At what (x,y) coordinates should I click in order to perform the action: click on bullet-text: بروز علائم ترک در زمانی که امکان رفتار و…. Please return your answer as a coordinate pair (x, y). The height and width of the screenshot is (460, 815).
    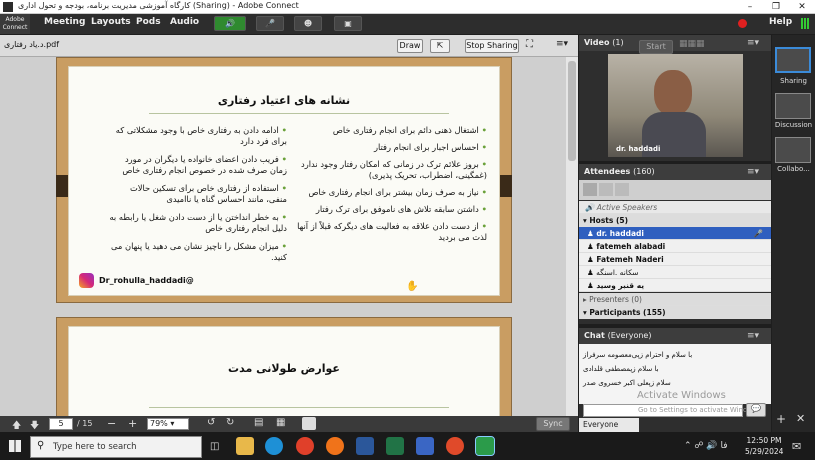
    Looking at the image, I should click on (394, 169).